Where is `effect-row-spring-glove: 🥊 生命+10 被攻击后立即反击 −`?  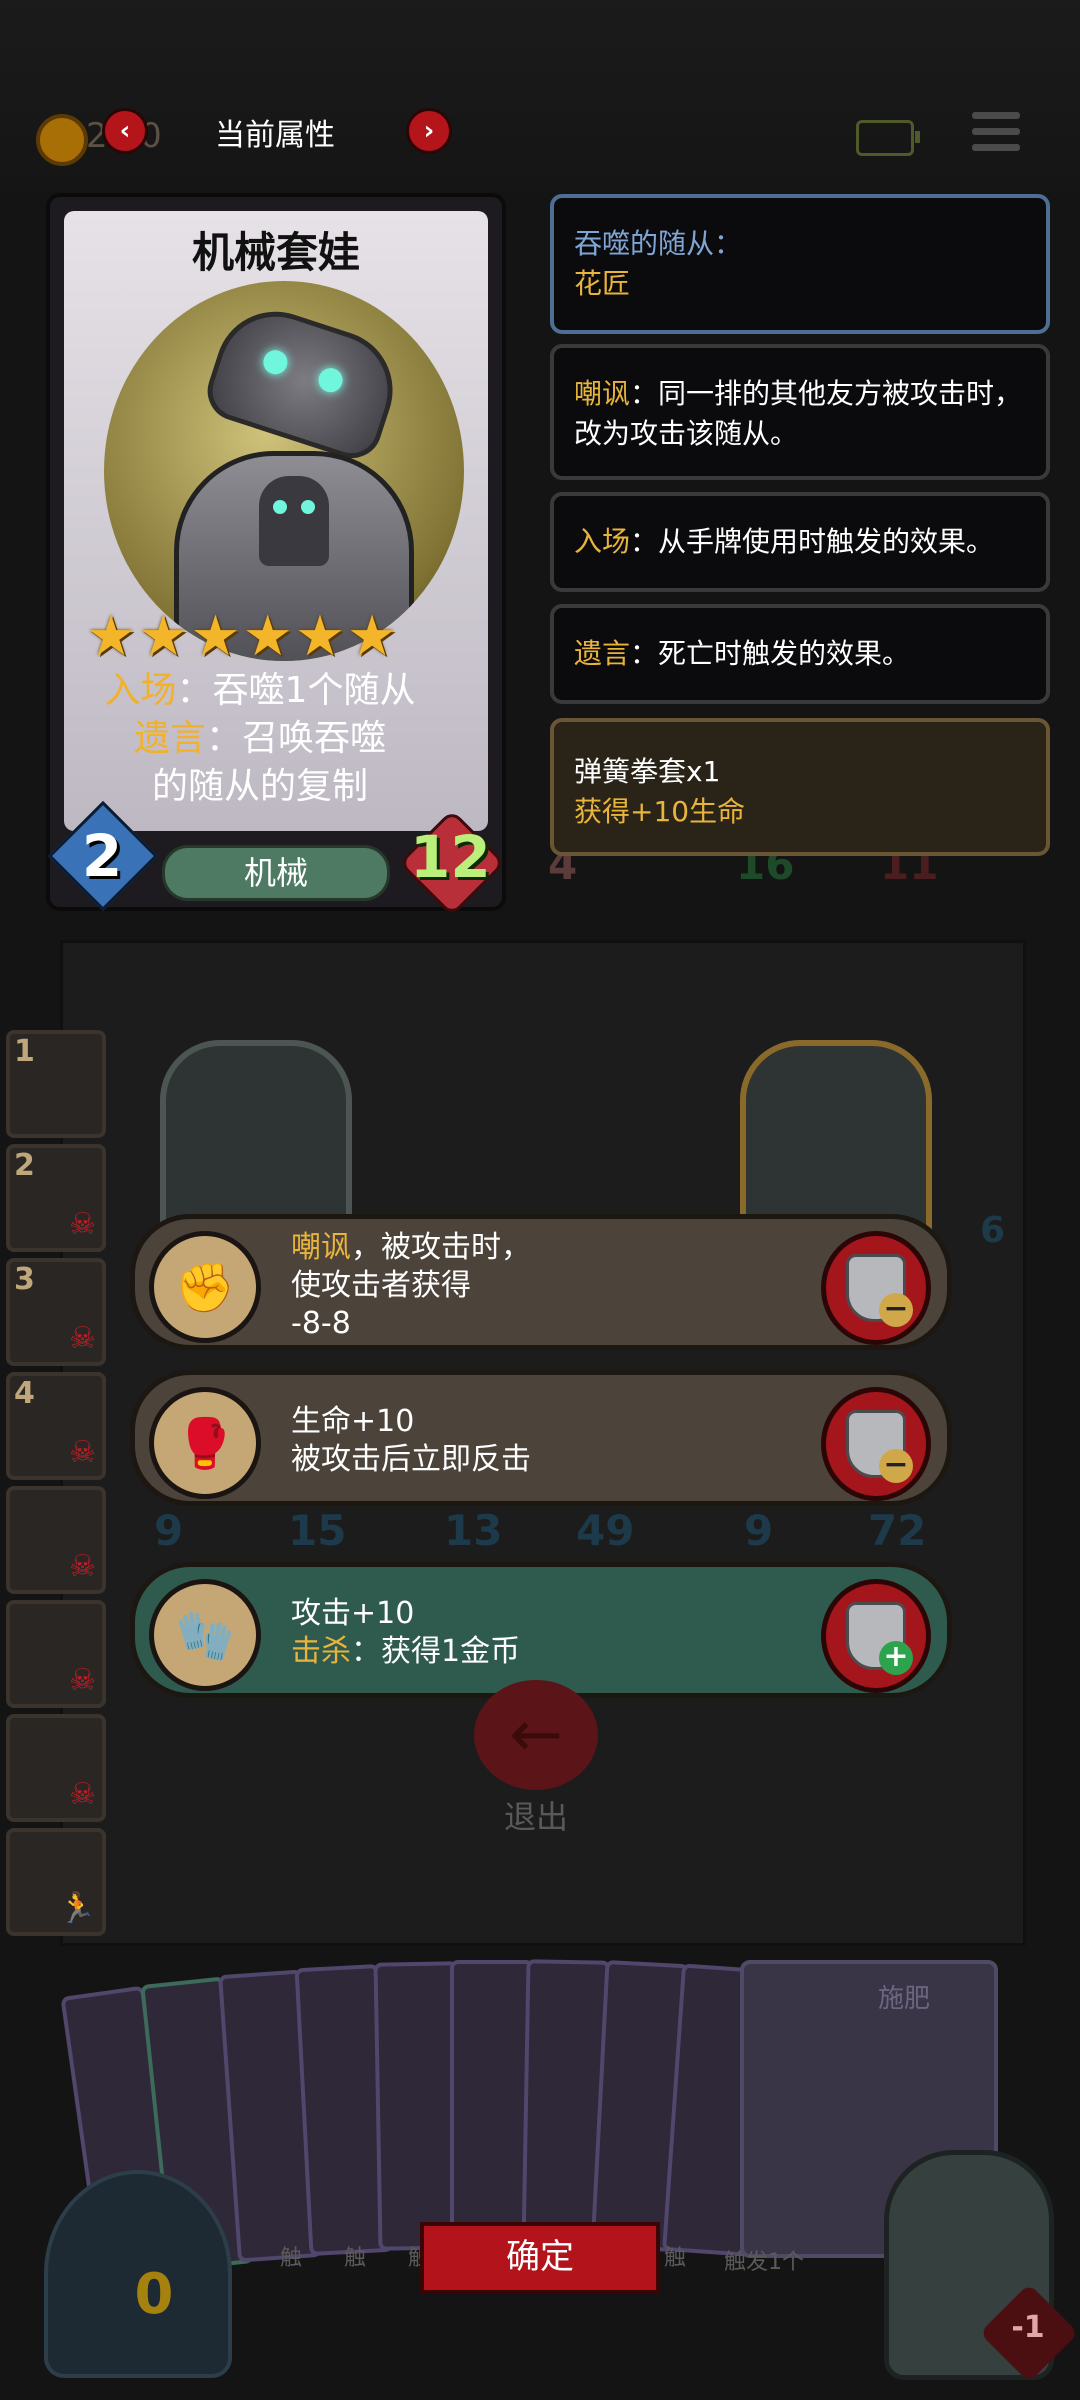
effect-row-spring-glove: 🥊 生命+10 被攻击后立即反击 − is located at coordinates (541, 1438).